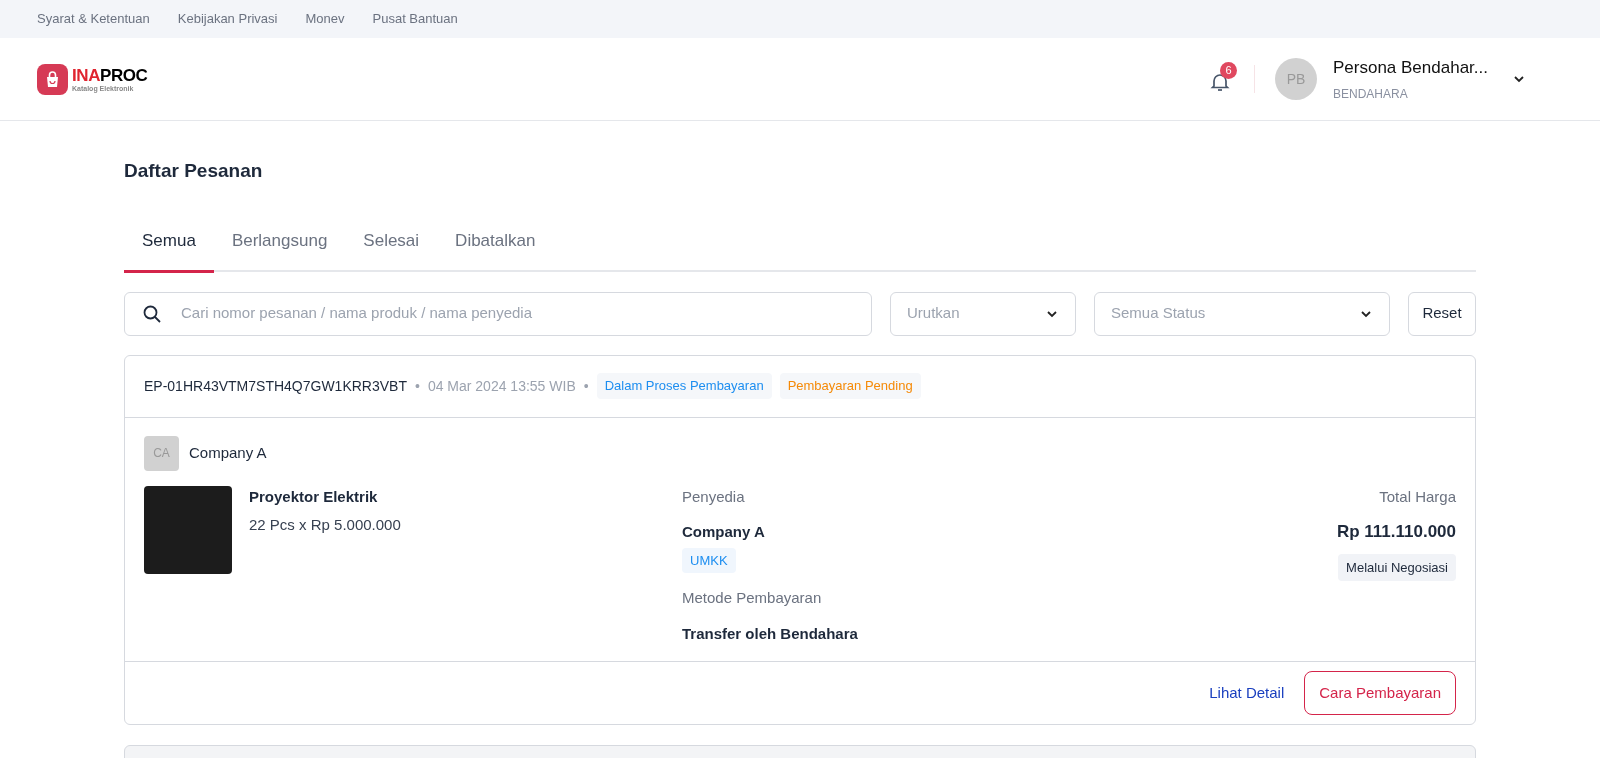  What do you see at coordinates (1371, 94) in the screenshot?
I see `user-role: BENDAHARA` at bounding box center [1371, 94].